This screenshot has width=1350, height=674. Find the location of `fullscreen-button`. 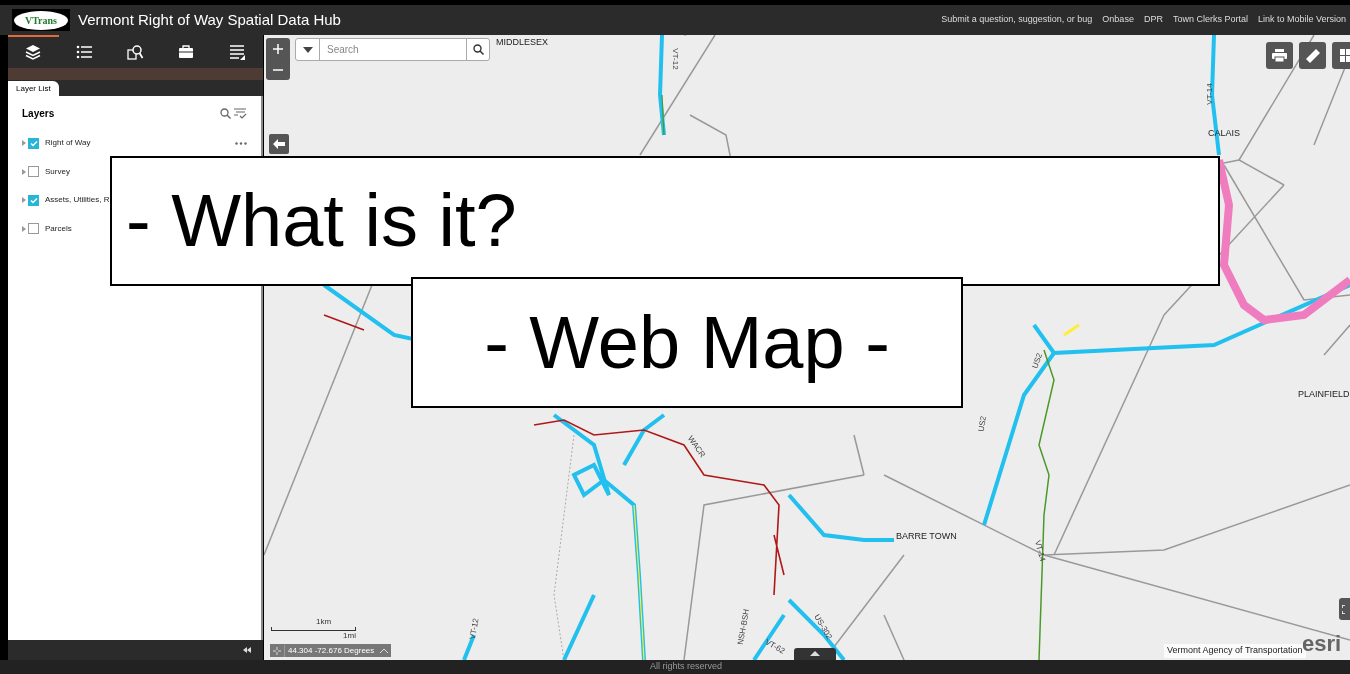

fullscreen-button is located at coordinates (1344, 609).